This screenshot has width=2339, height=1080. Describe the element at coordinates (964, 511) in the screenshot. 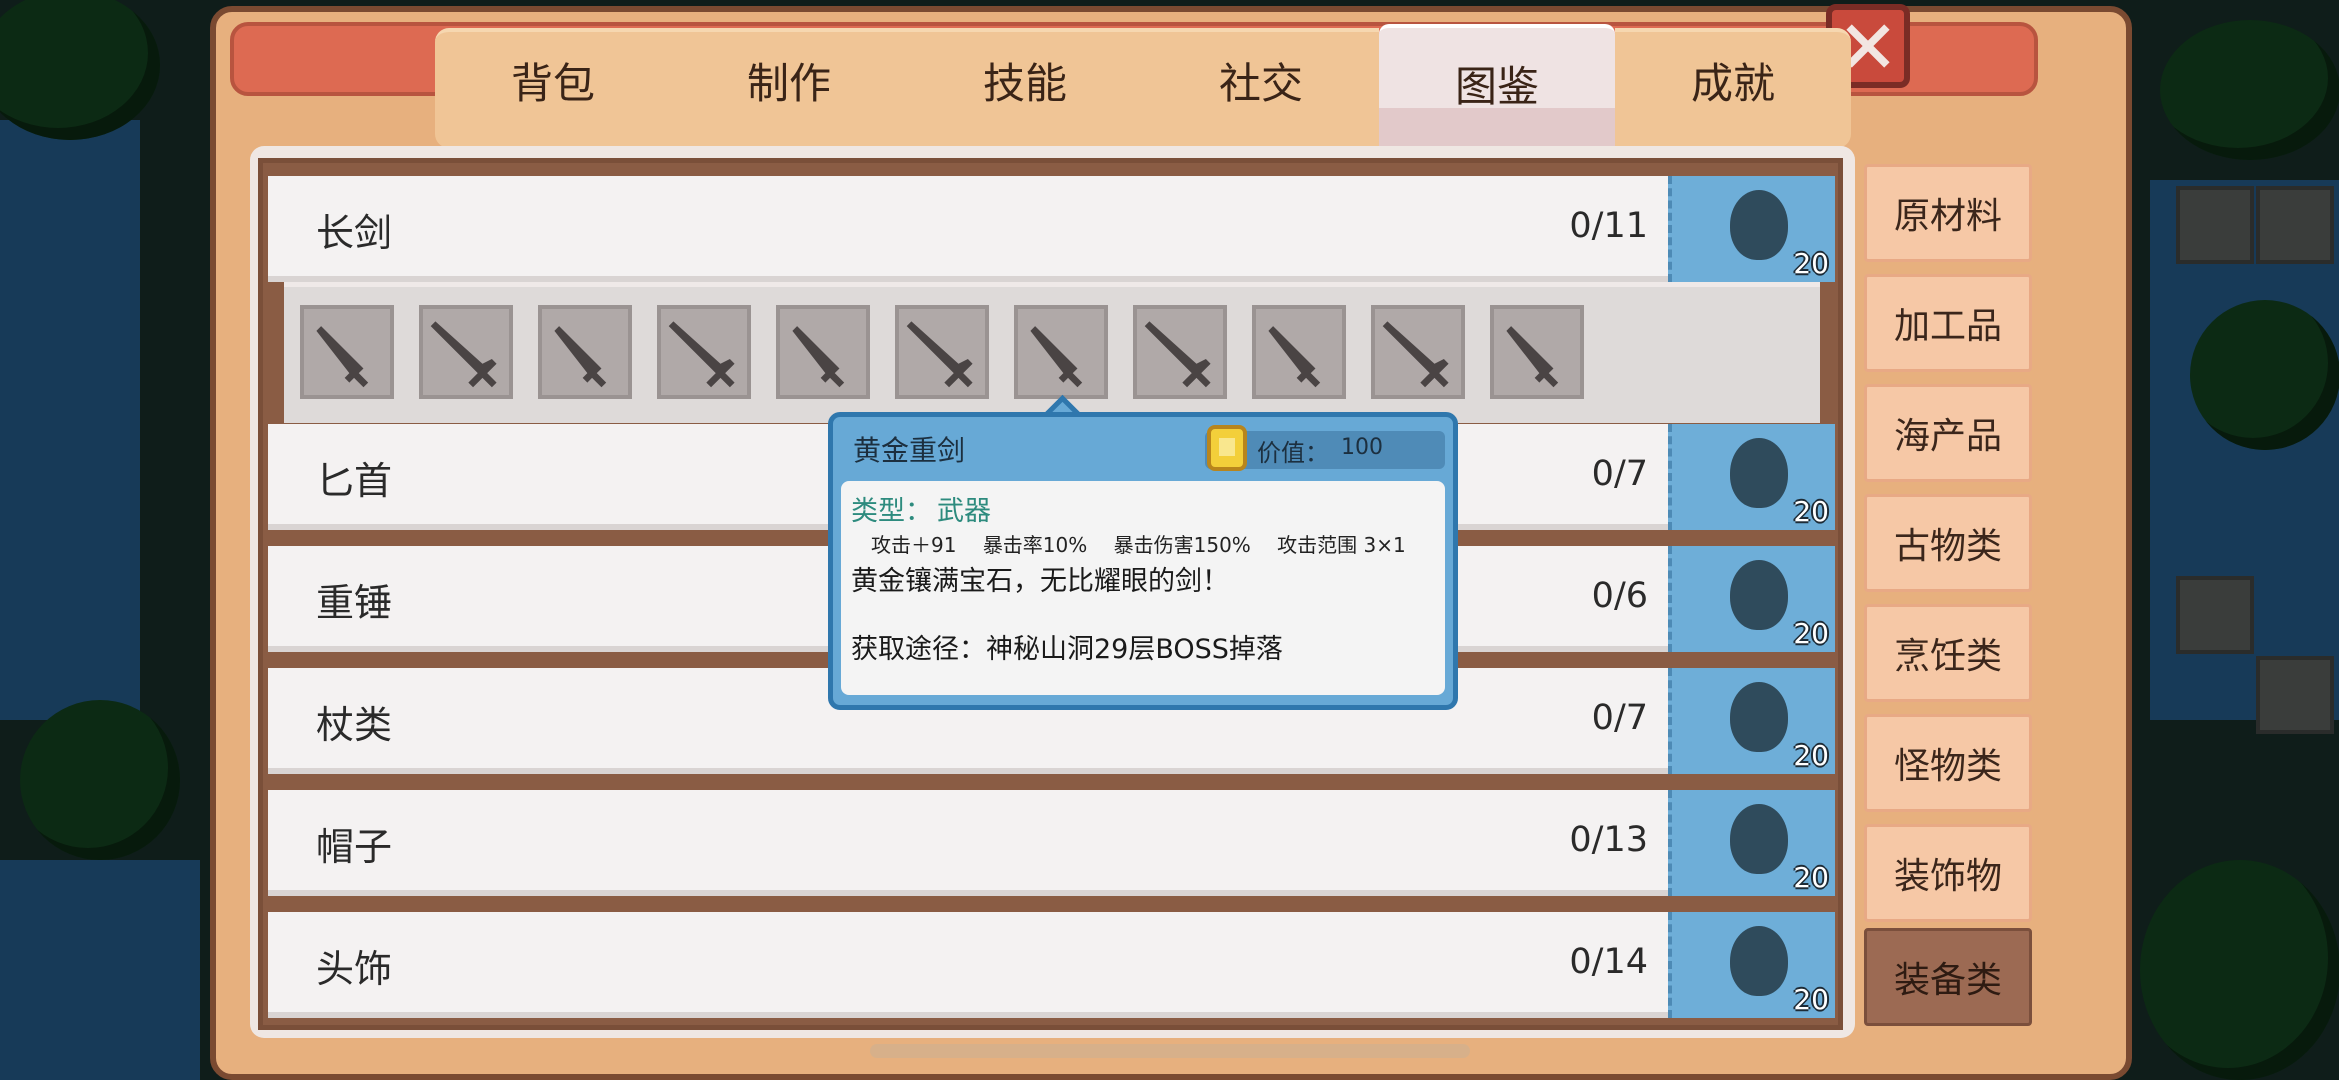

I see `tooltip-type: 武器` at that location.